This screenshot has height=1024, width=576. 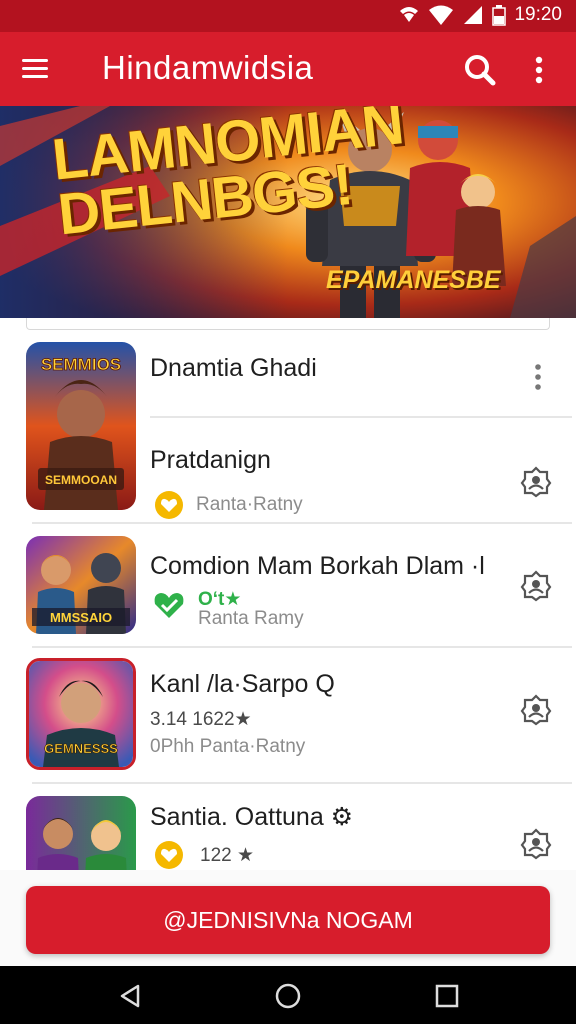 I want to click on app-title: Hindamwidsia, so click(x=208, y=67).